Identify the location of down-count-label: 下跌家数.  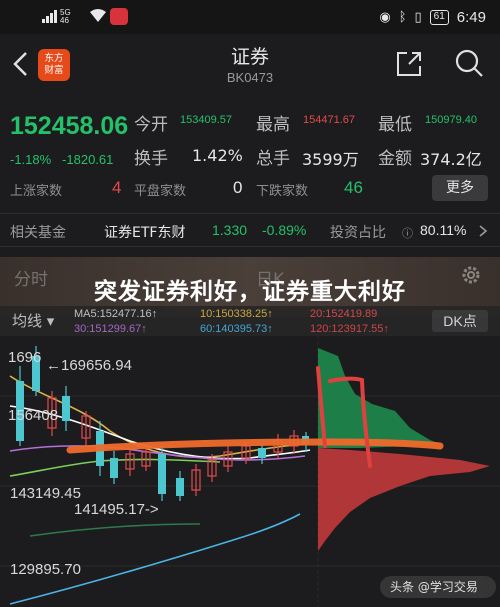
(282, 191).